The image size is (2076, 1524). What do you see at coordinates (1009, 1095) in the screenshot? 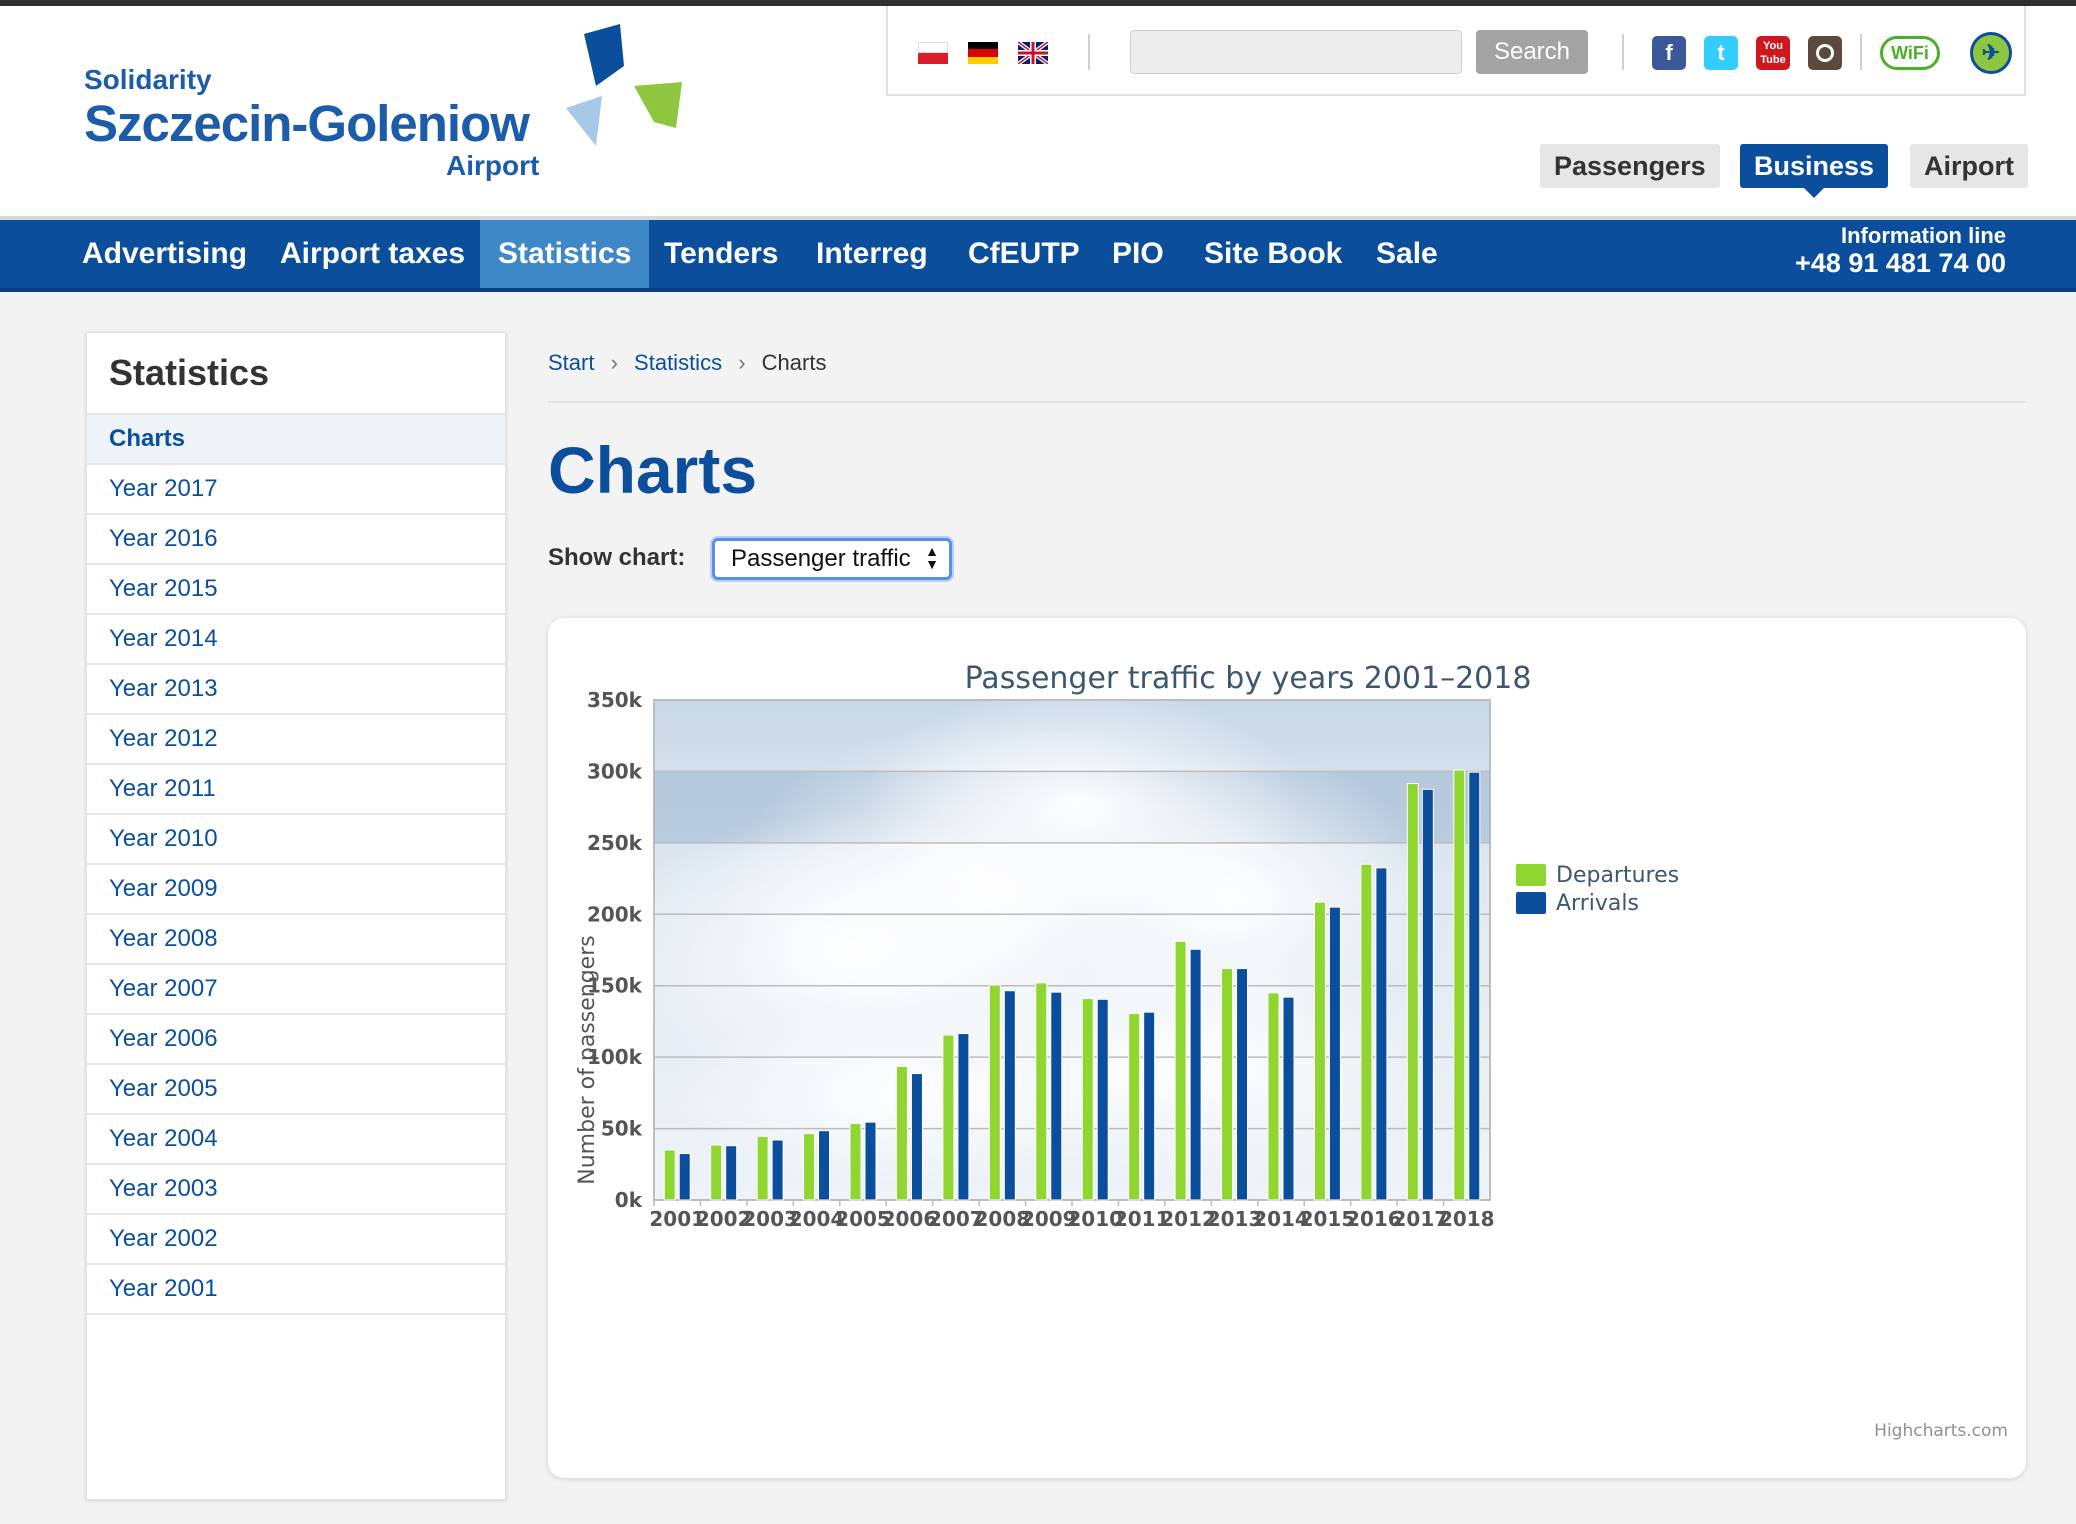
I see `bar-arrivals-2008` at bounding box center [1009, 1095].